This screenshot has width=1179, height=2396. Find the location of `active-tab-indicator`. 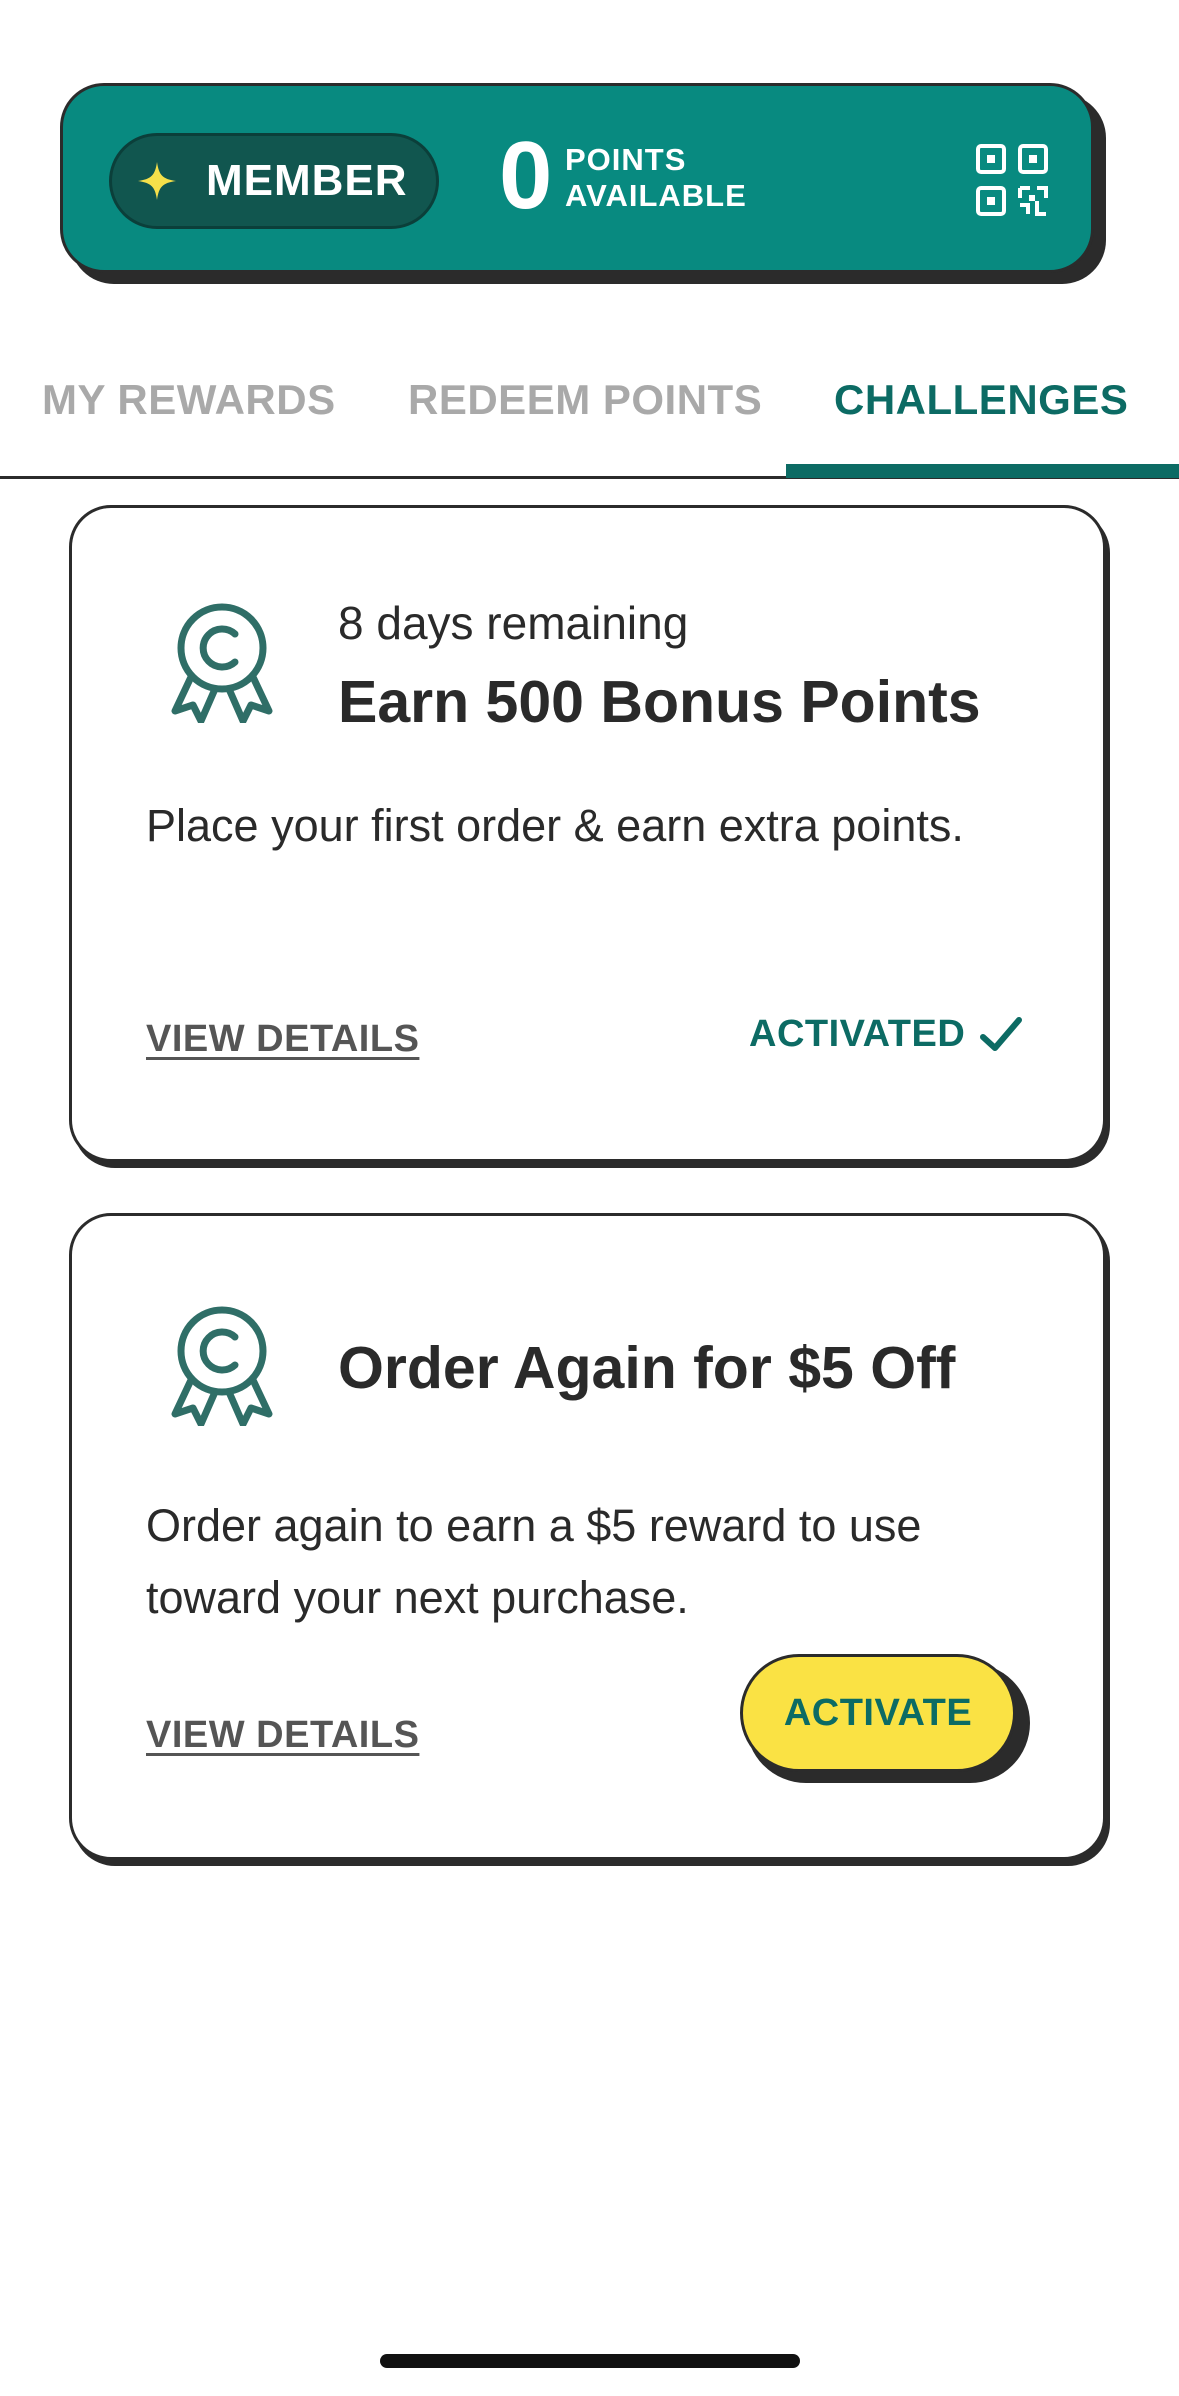

active-tab-indicator is located at coordinates (982, 471).